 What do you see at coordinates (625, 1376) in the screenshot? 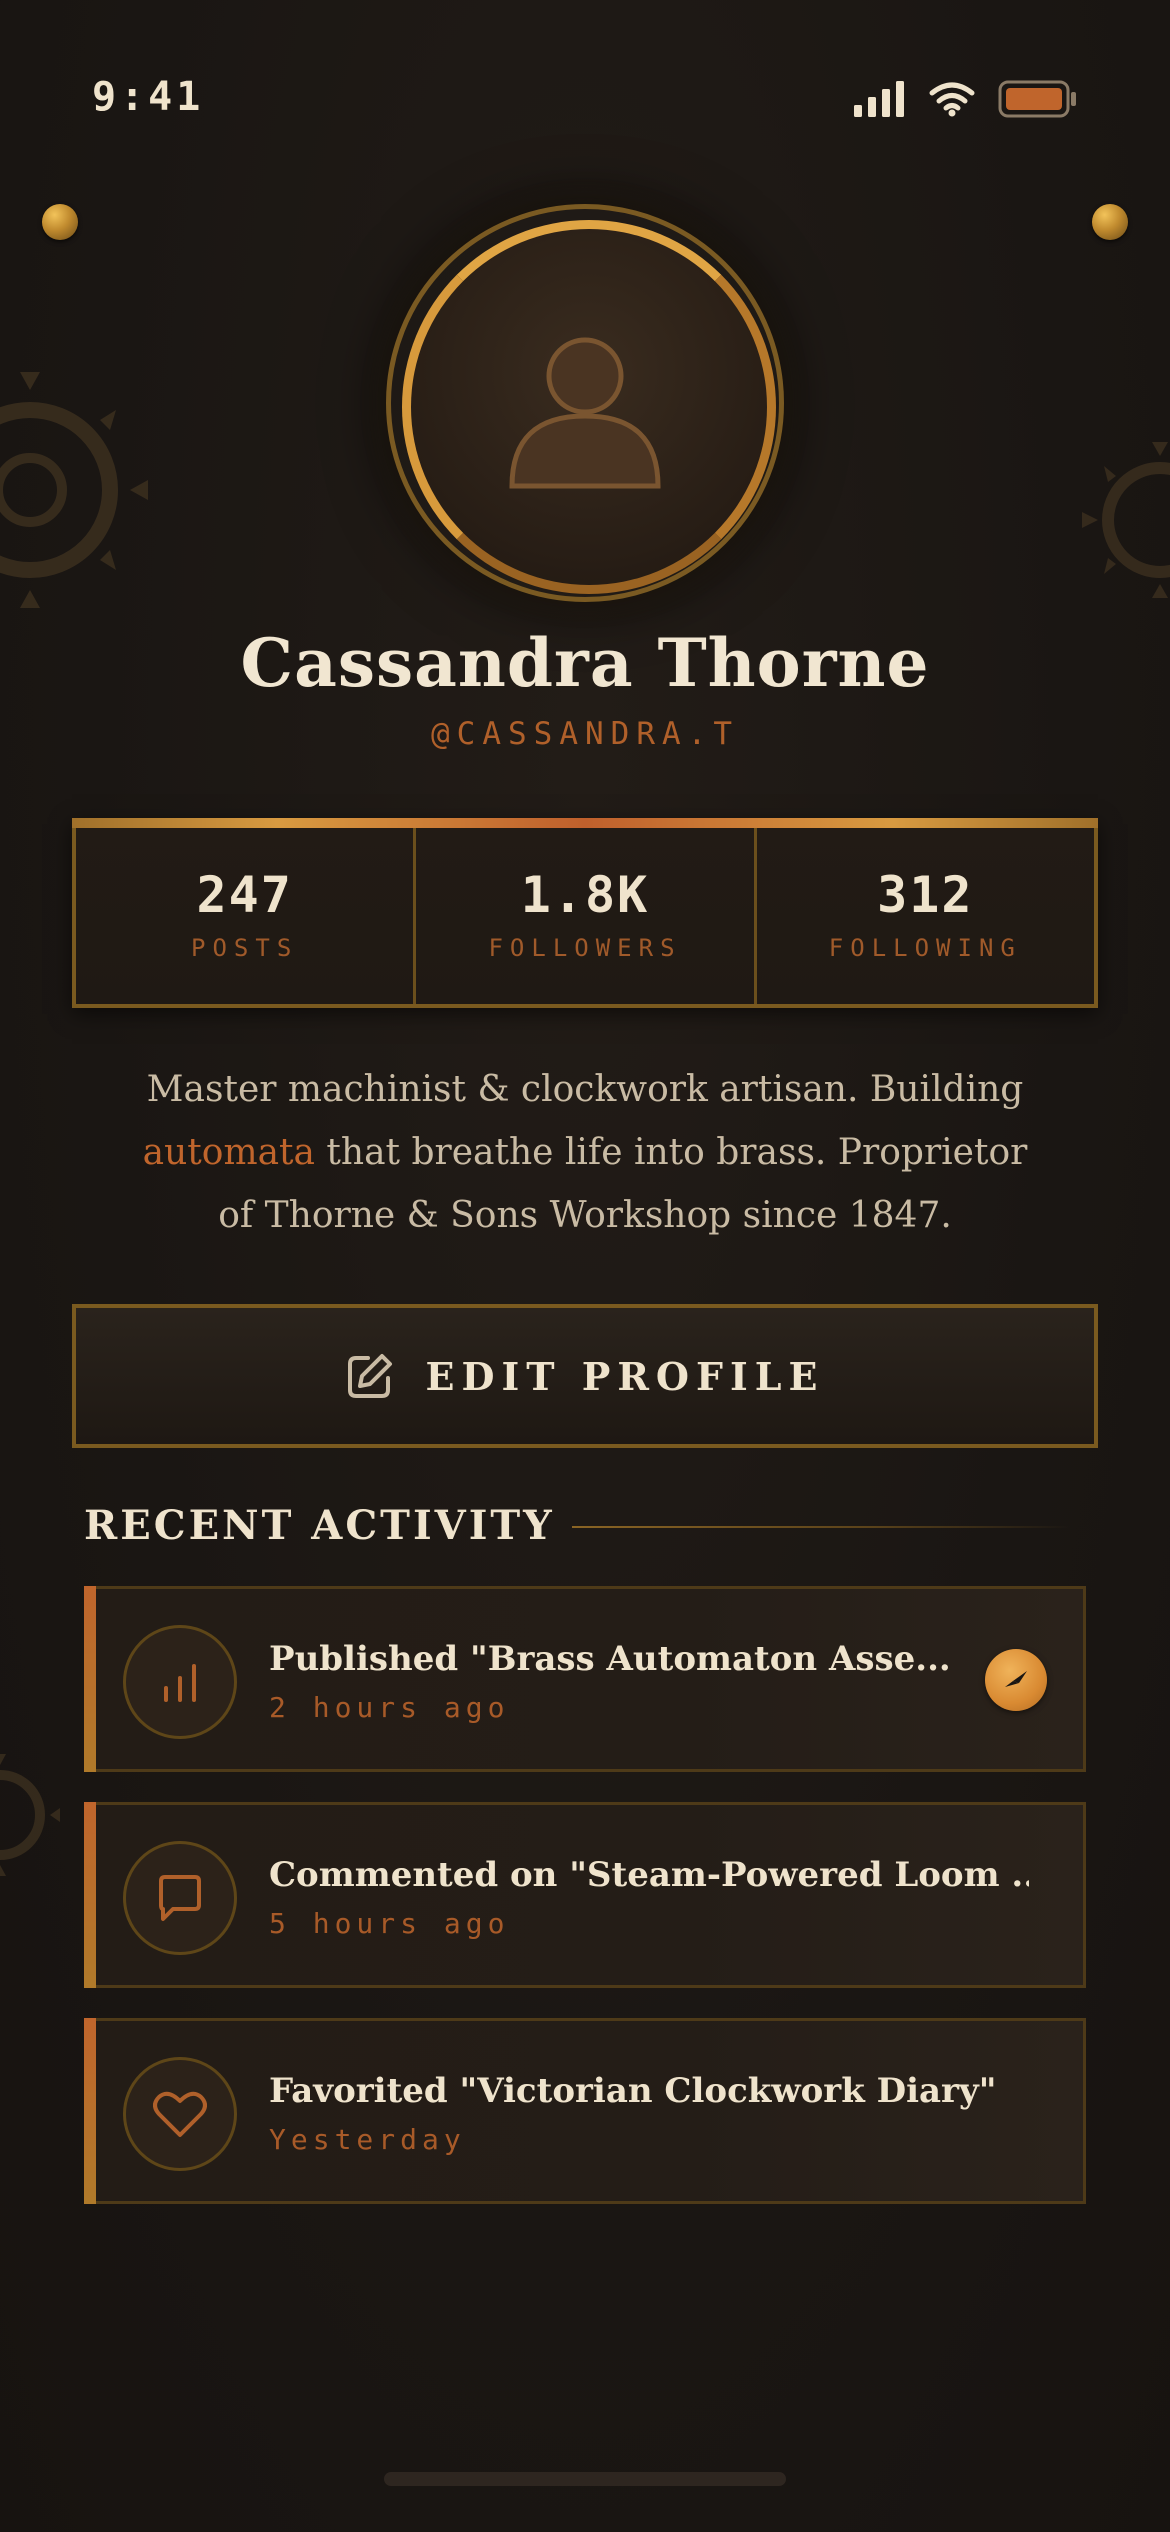
I see `edit-profile-label: EDIT PROFILE` at bounding box center [625, 1376].